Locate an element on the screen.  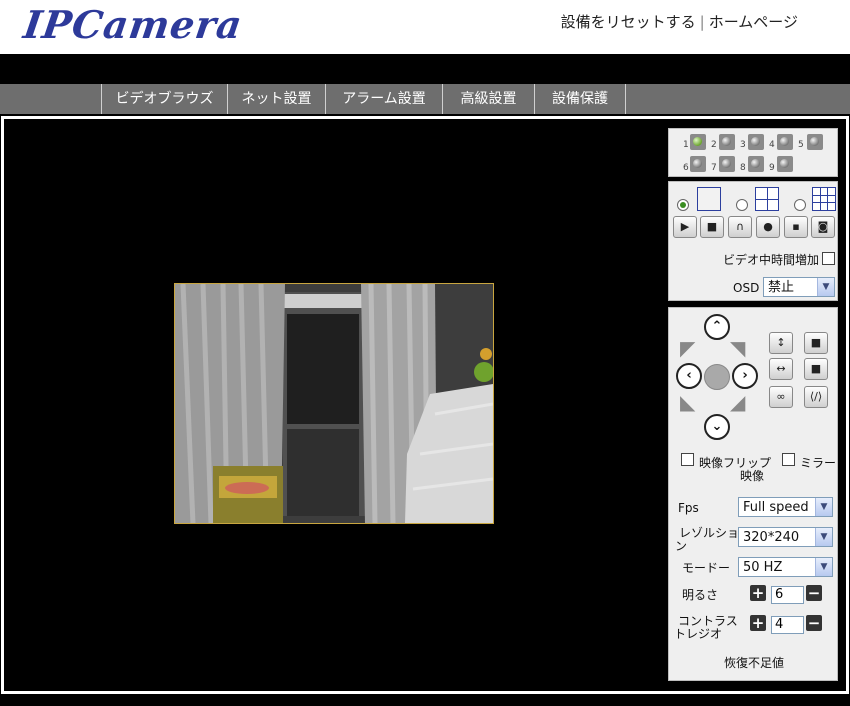
video-time-label: ビデオ中時間増加 is located at coordinates (771, 260).